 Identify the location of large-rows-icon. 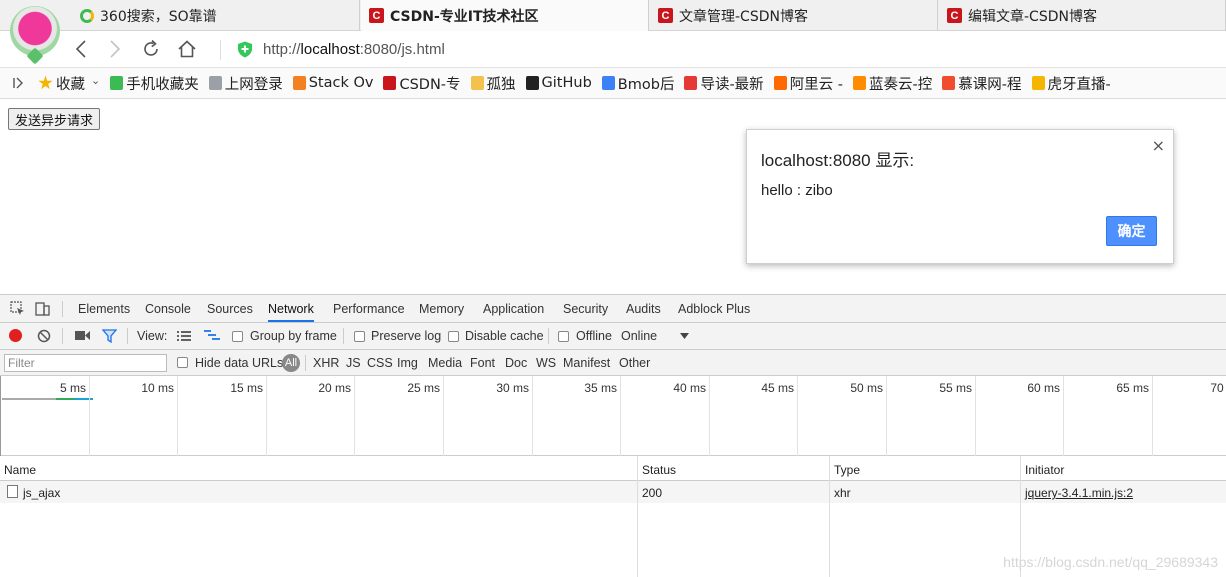
(184, 336).